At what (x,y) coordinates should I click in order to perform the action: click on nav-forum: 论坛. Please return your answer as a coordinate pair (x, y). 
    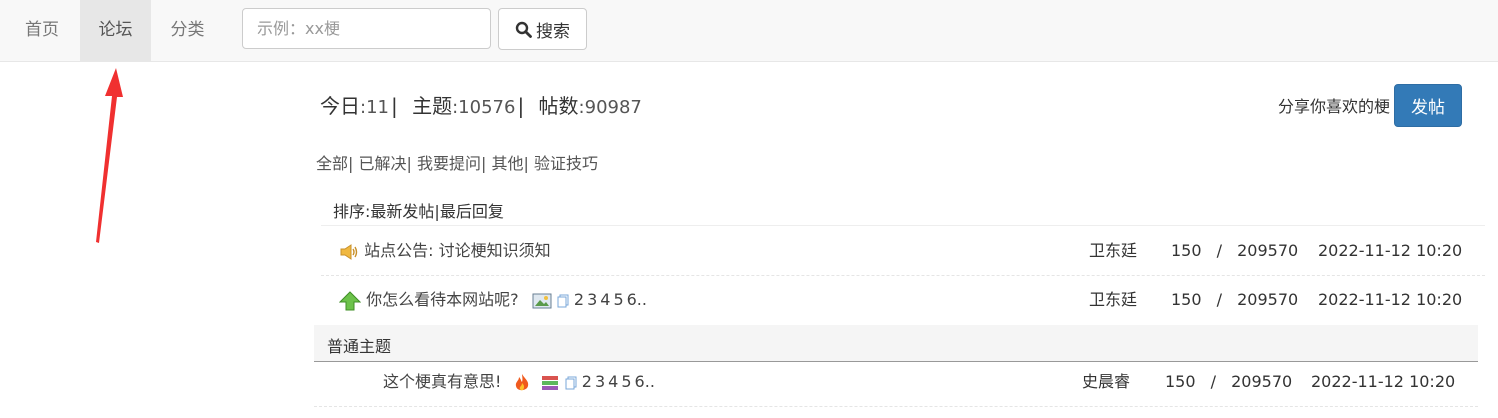
    Looking at the image, I should click on (115, 30).